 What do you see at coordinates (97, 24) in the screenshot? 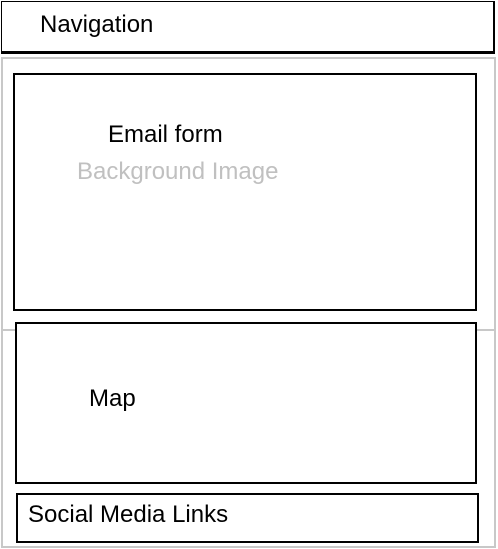
I see `navigation-label: Navigation` at bounding box center [97, 24].